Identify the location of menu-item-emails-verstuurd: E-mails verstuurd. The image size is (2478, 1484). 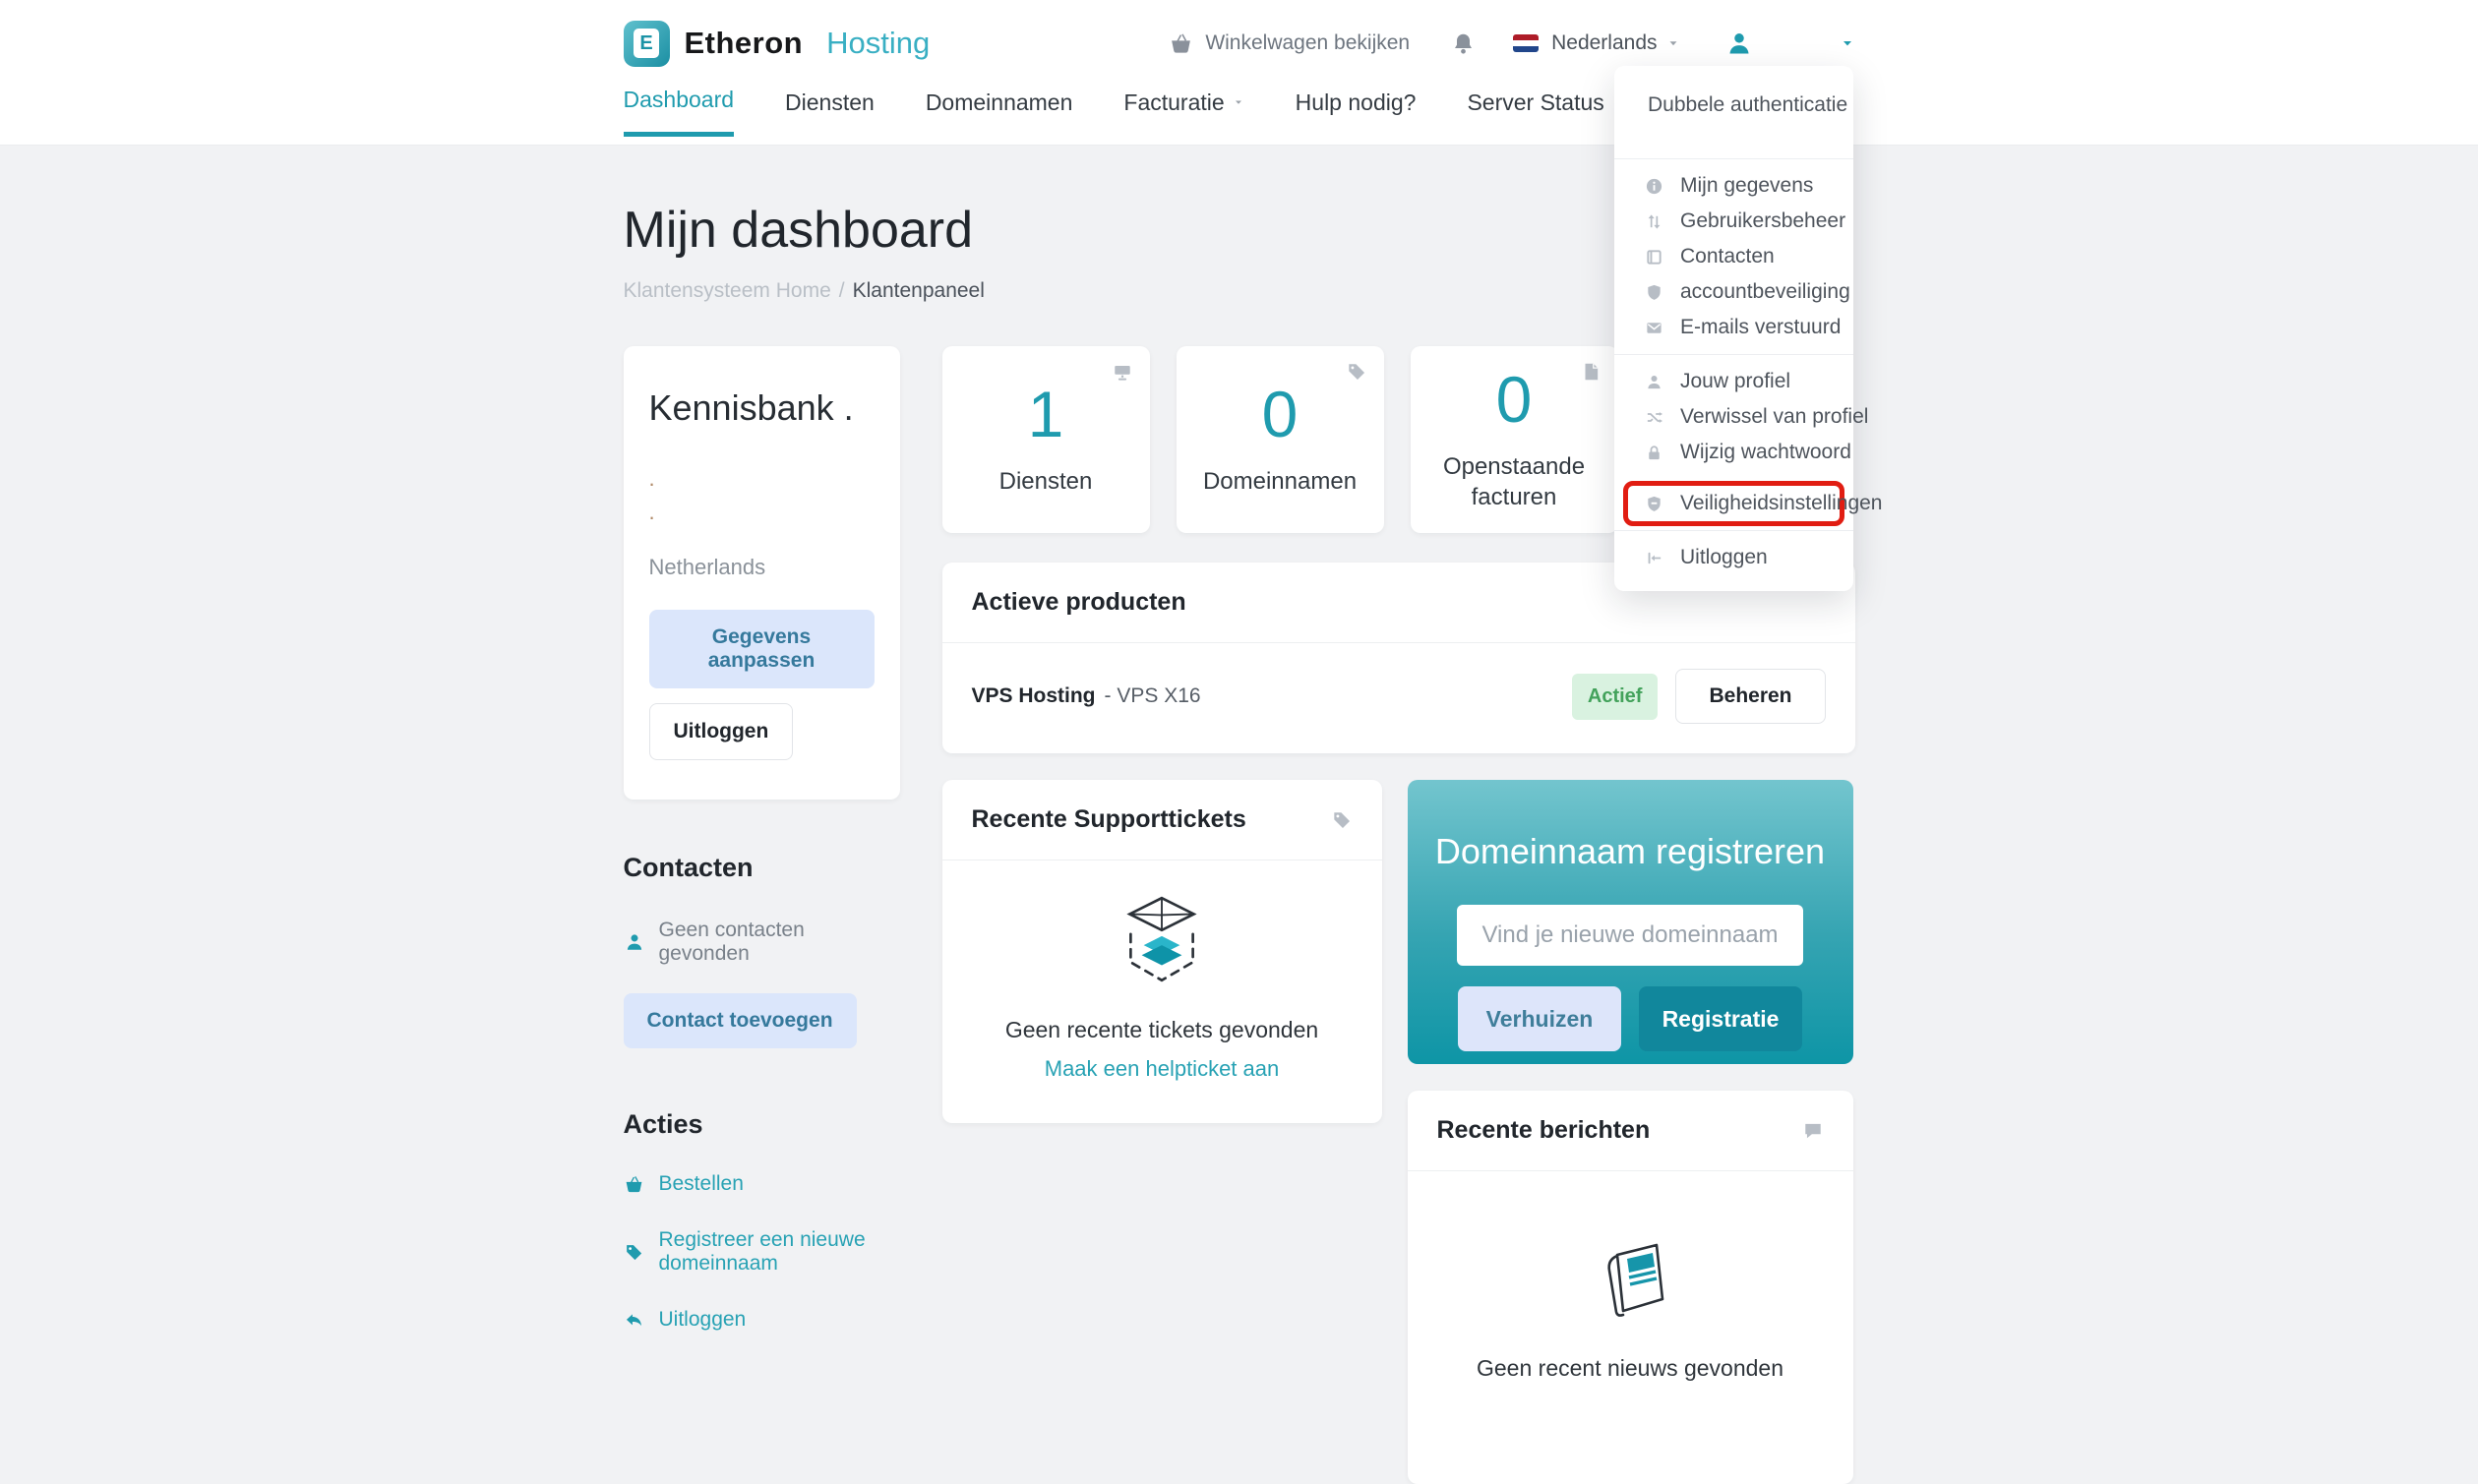
(1733, 328).